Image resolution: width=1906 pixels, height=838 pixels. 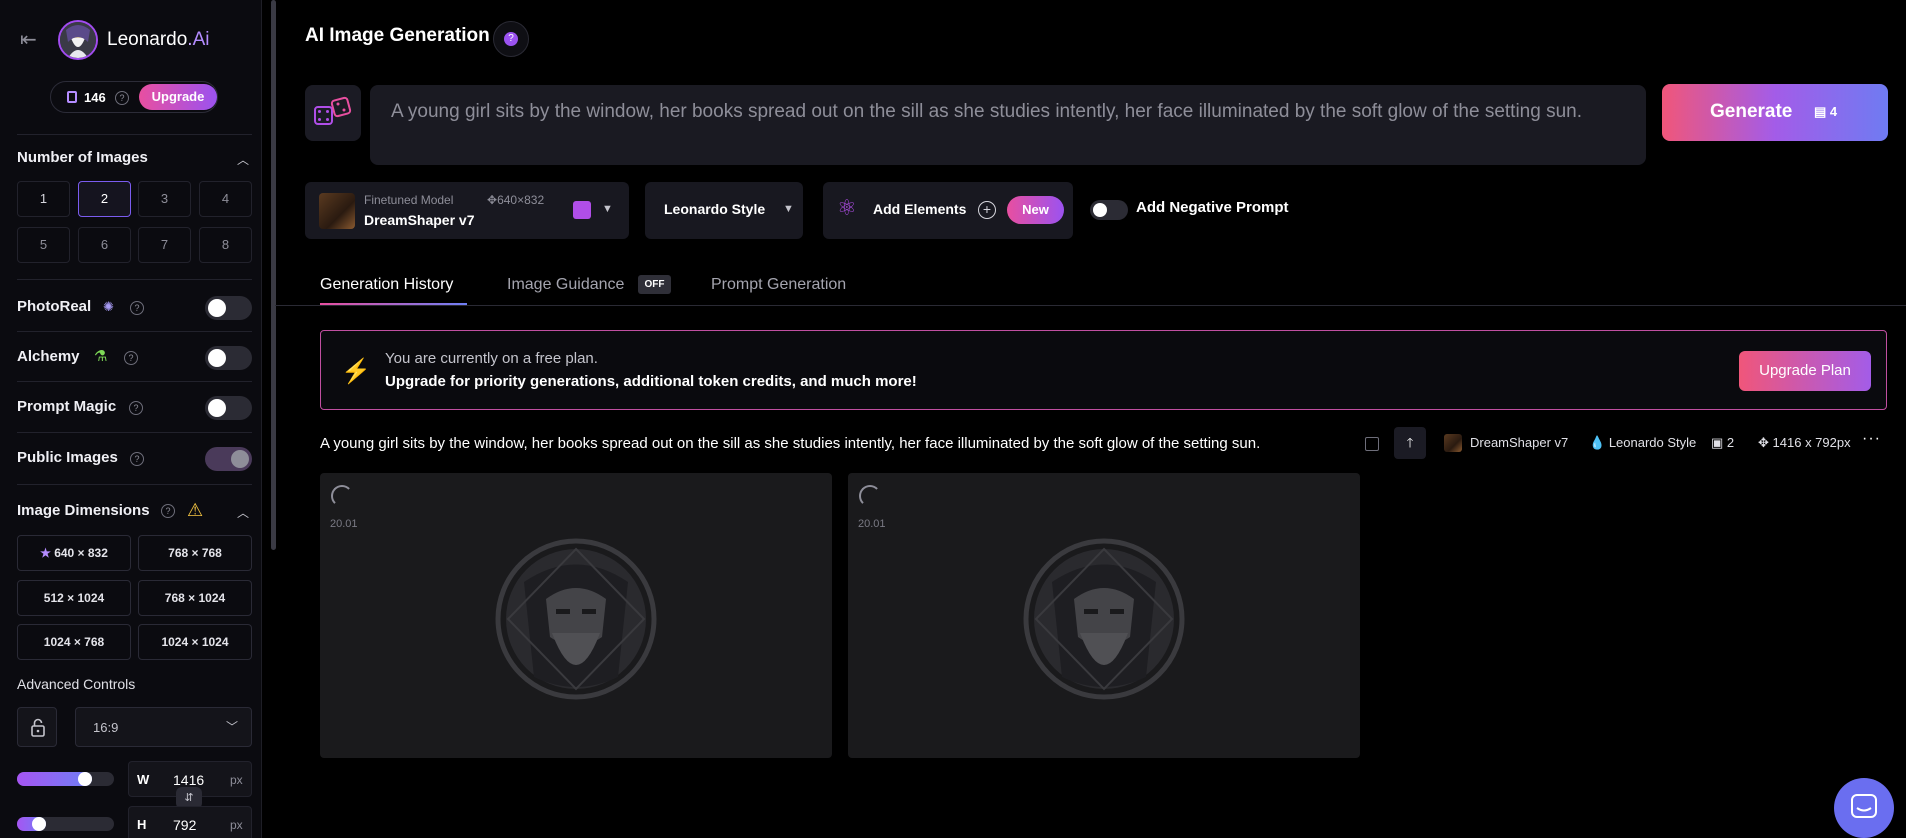 What do you see at coordinates (95, 97) in the screenshot?
I see `token-count: 146` at bounding box center [95, 97].